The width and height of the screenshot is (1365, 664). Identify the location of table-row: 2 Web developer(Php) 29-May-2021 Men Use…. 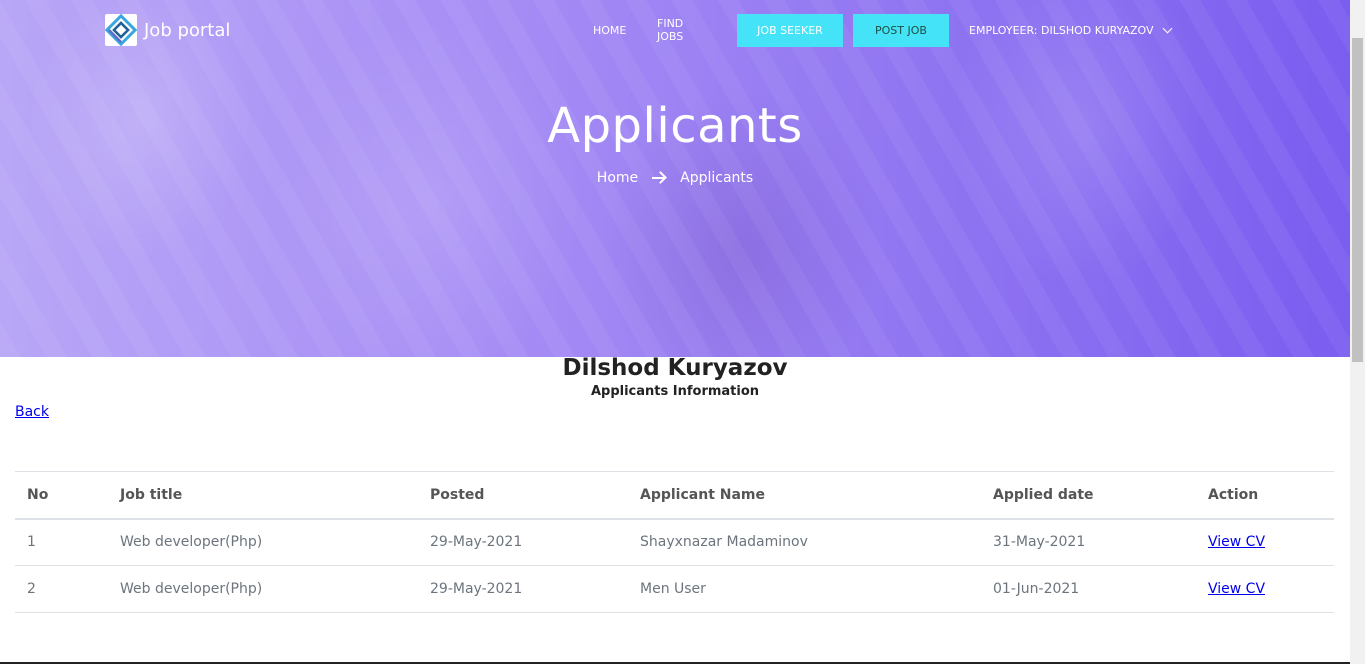
(674, 589).